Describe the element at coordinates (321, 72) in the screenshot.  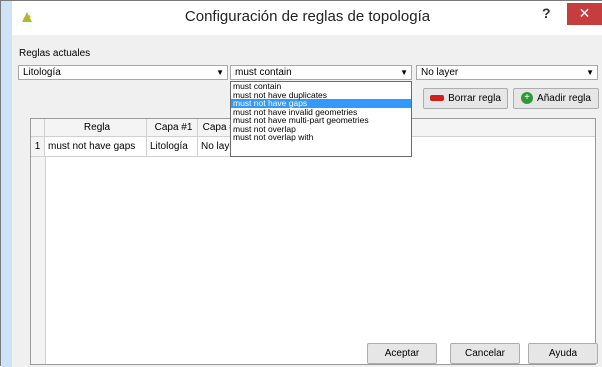
I see `rule-combo: must contain ▼` at that location.